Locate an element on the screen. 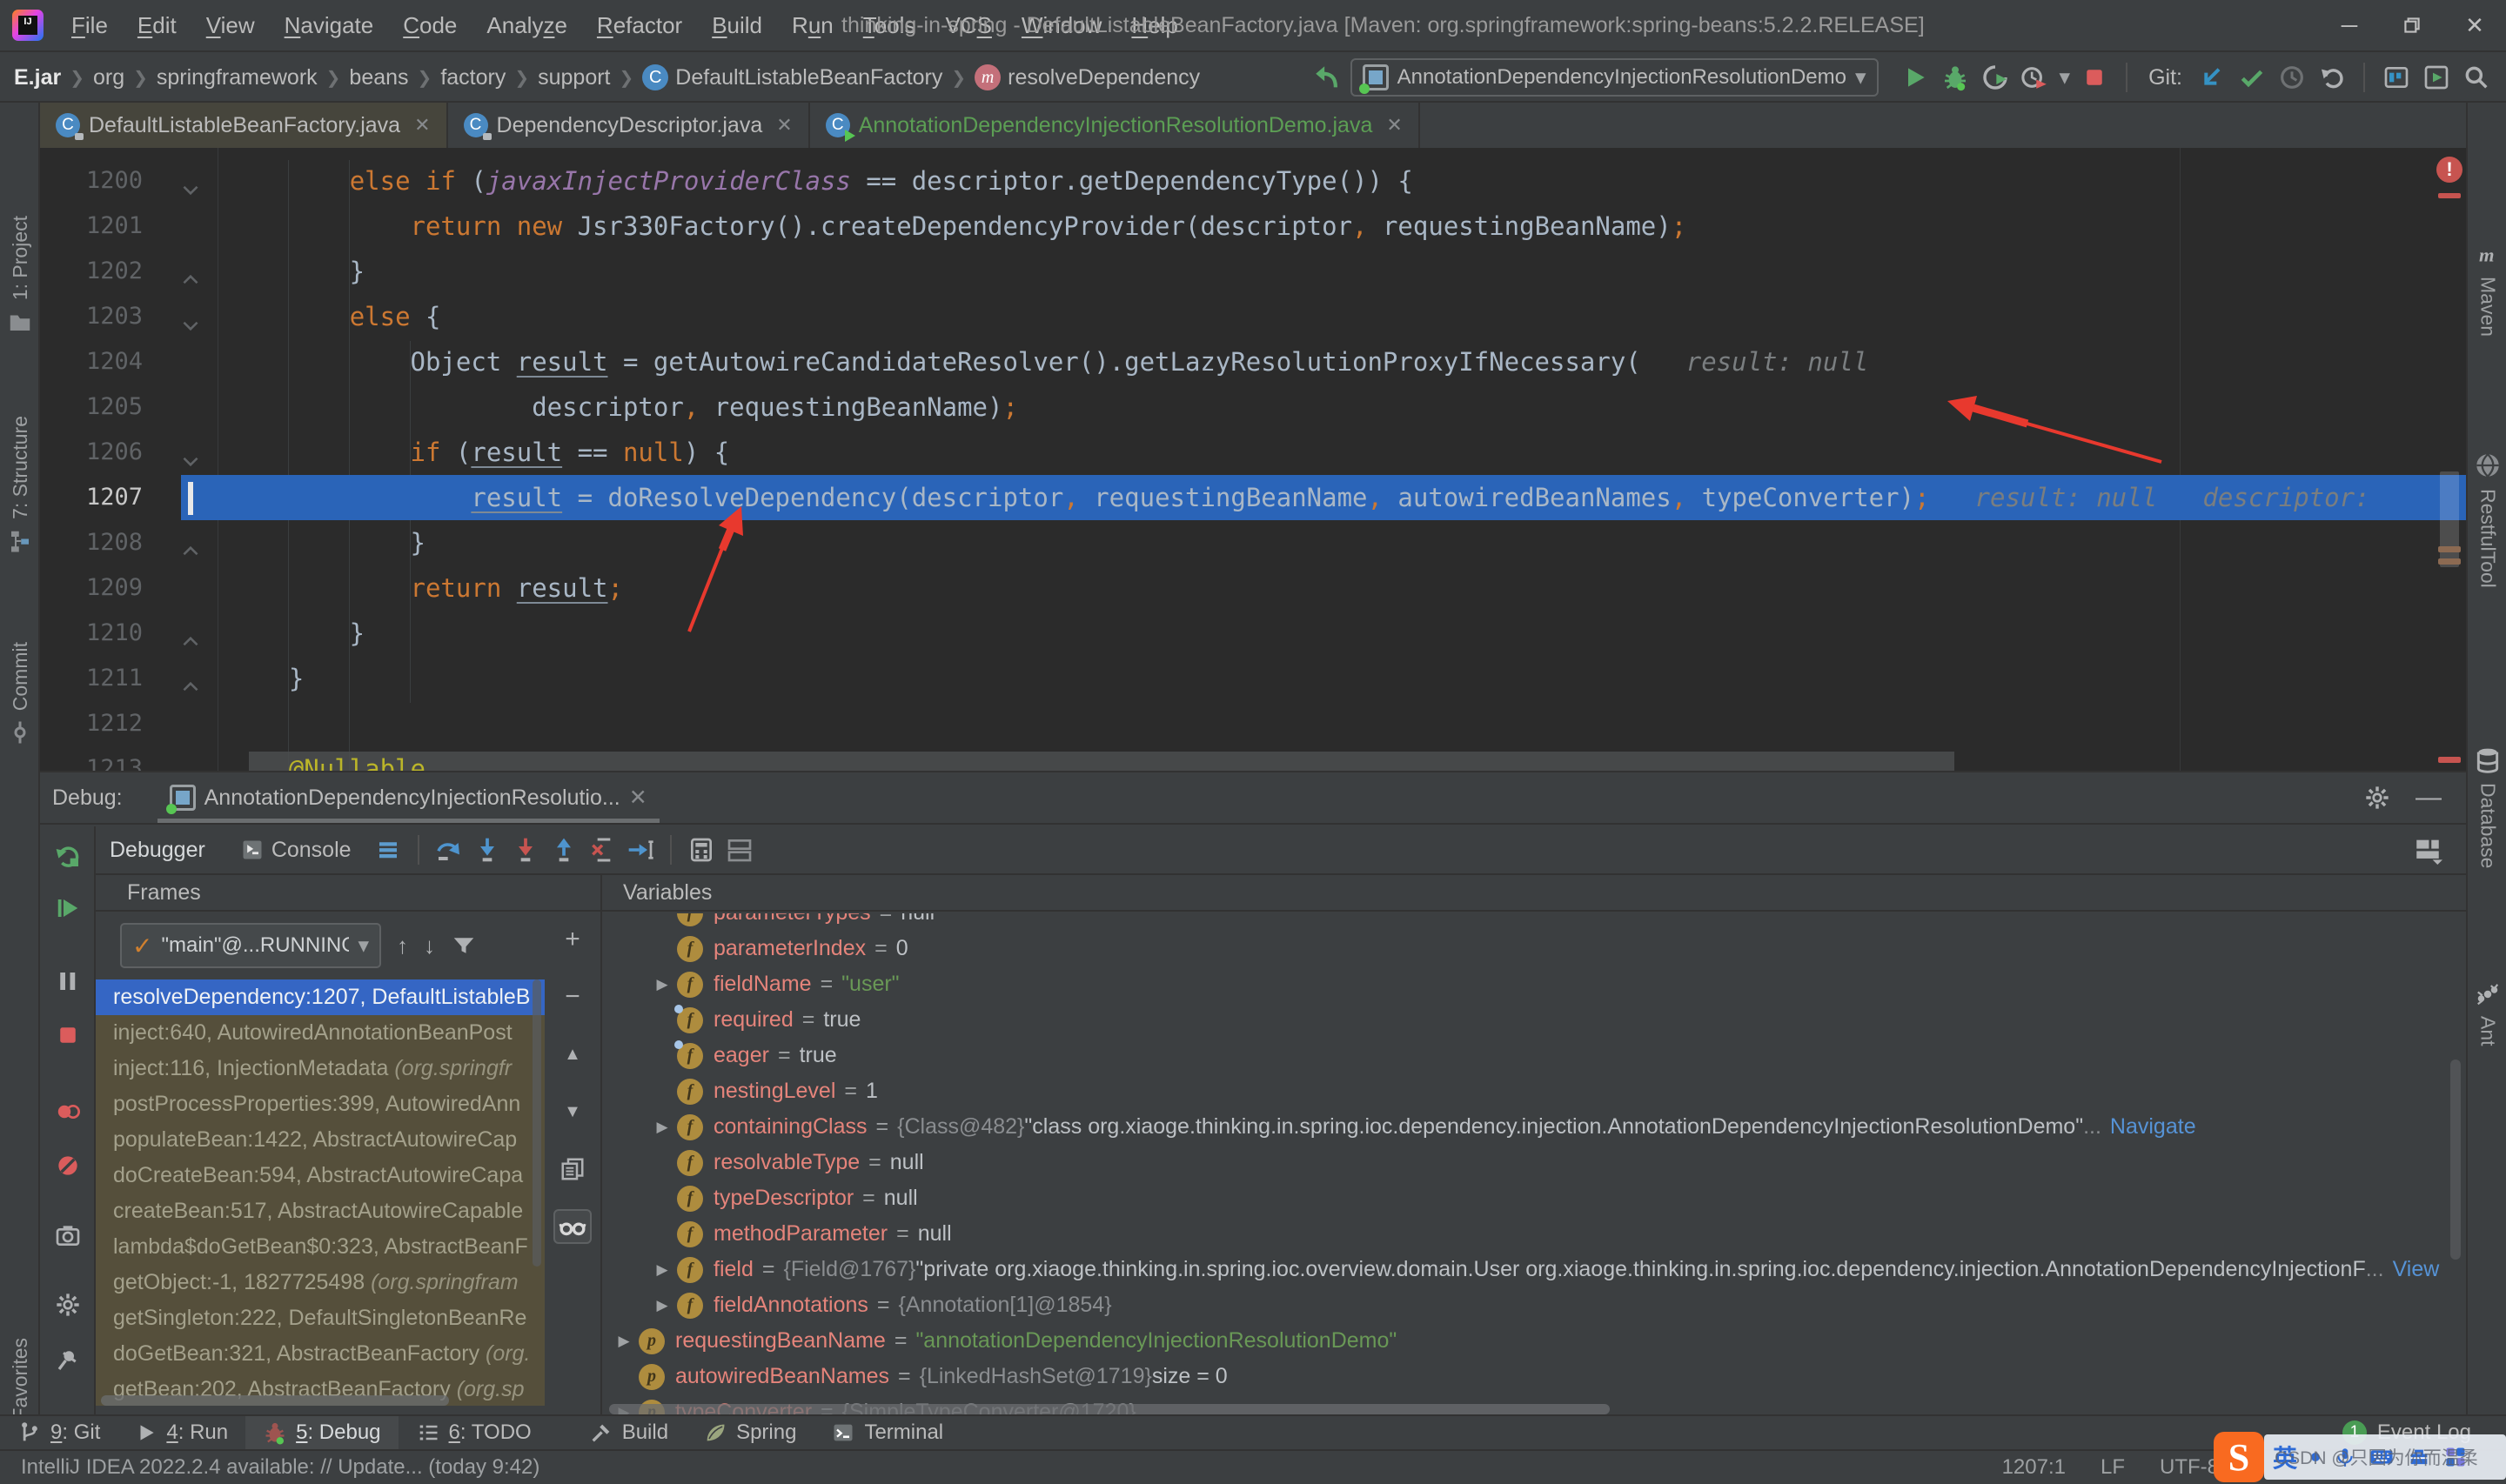  tool-cols-button is located at coordinates (2396, 77).